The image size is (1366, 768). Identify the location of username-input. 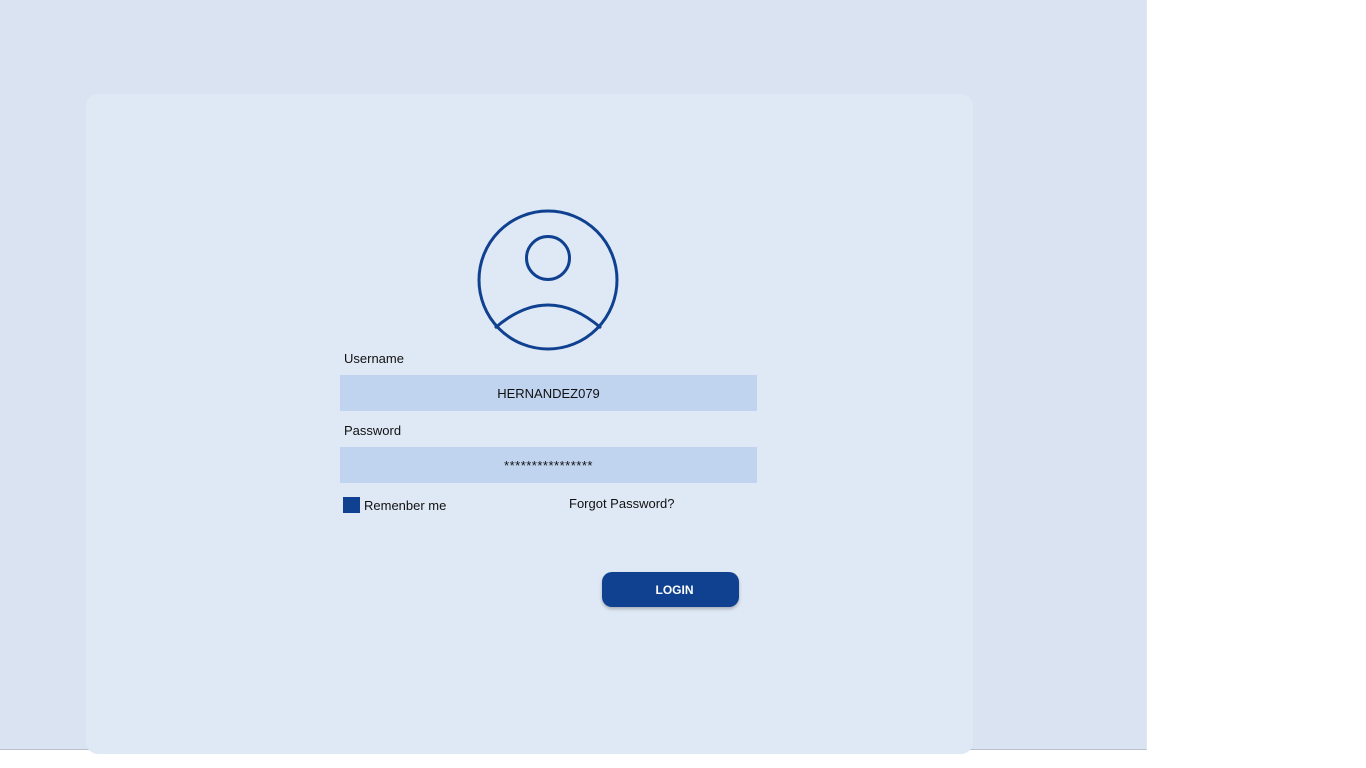
(548, 393).